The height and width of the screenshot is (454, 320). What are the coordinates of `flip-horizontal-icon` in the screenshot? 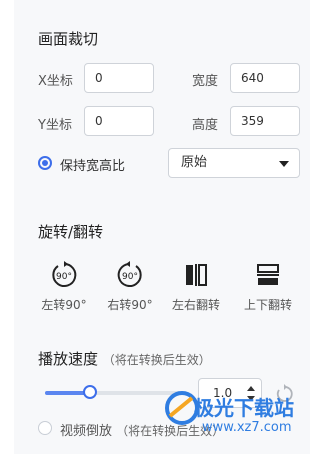 It's located at (196, 275).